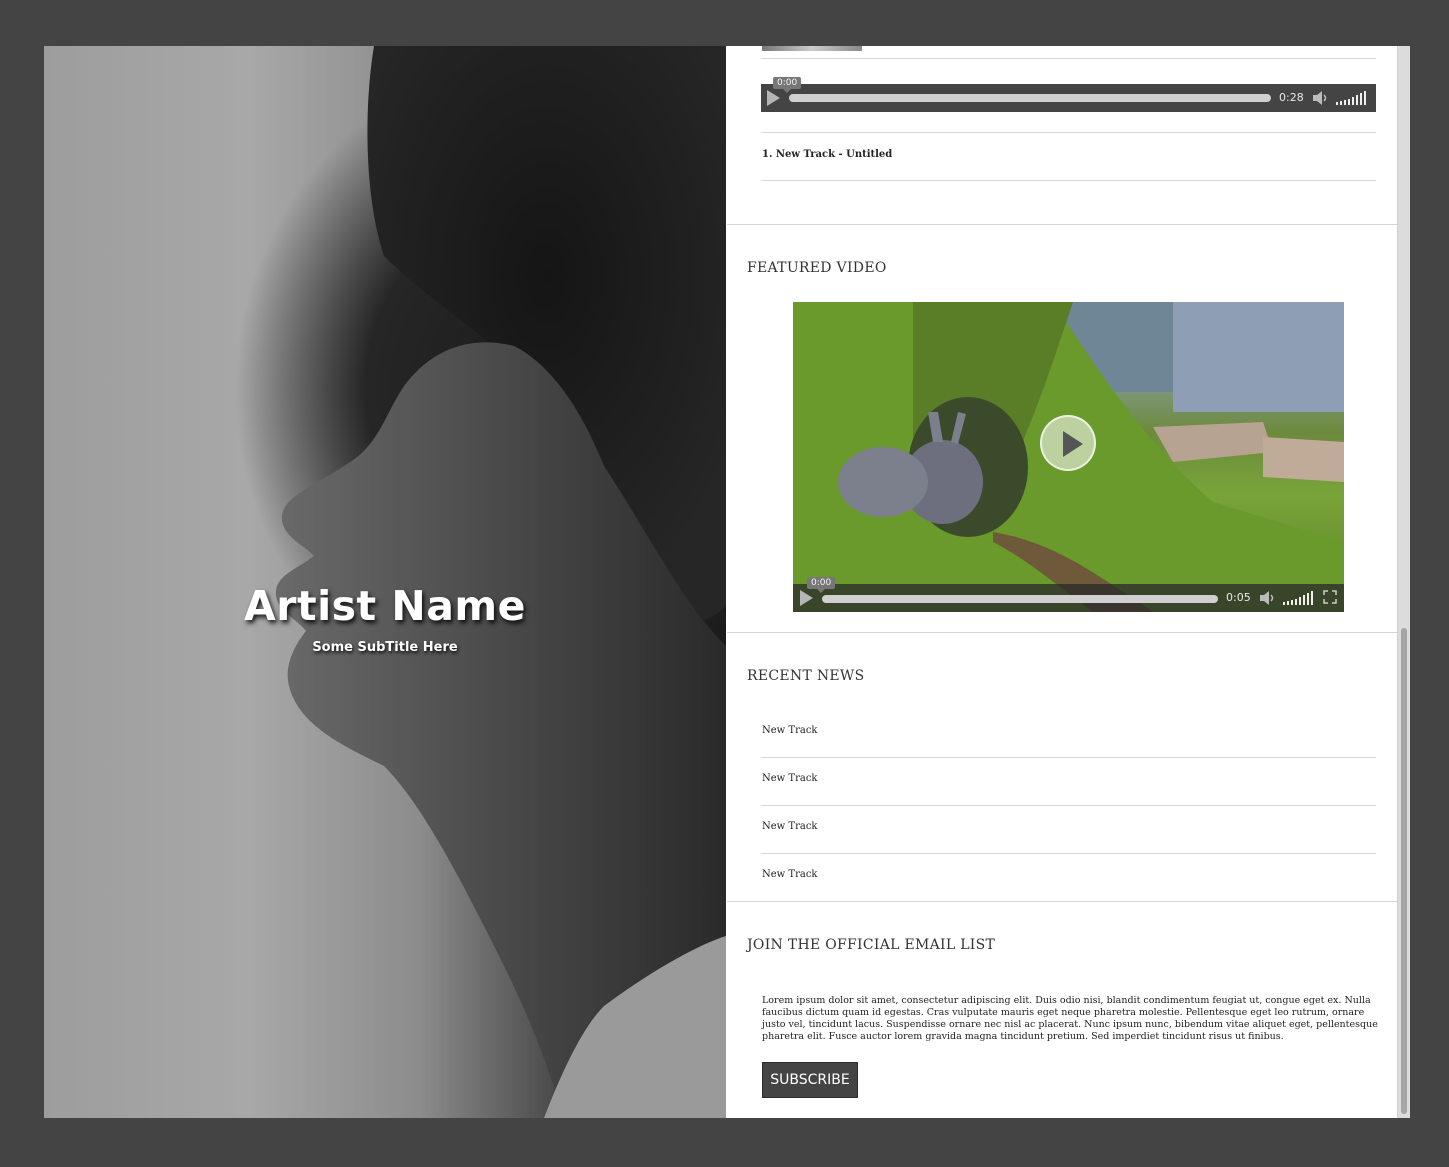 This screenshot has height=1167, width=1449. What do you see at coordinates (385, 647) in the screenshot?
I see `artist-subtitle: Some SubTitle Here` at bounding box center [385, 647].